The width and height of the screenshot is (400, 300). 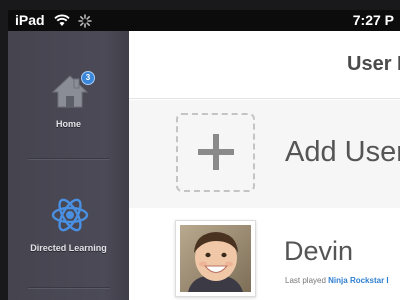 What do you see at coordinates (85, 21) in the screenshot?
I see `activity-spinner-icon` at bounding box center [85, 21].